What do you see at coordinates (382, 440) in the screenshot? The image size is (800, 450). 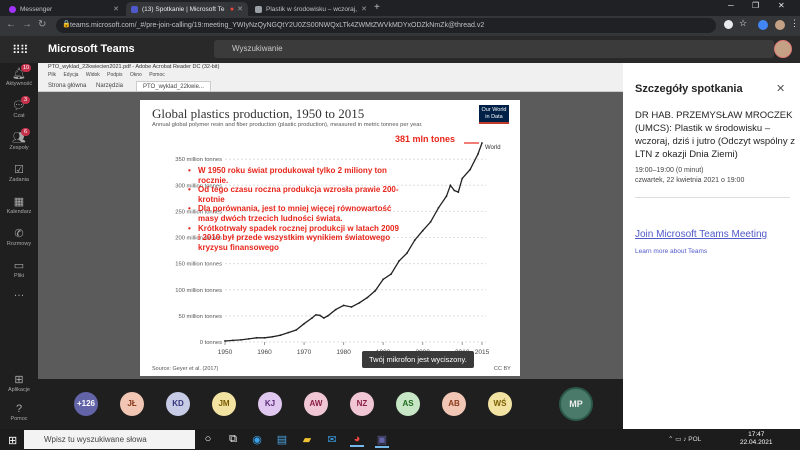 I see `teams-taskbar-icon: ▣` at bounding box center [382, 440].